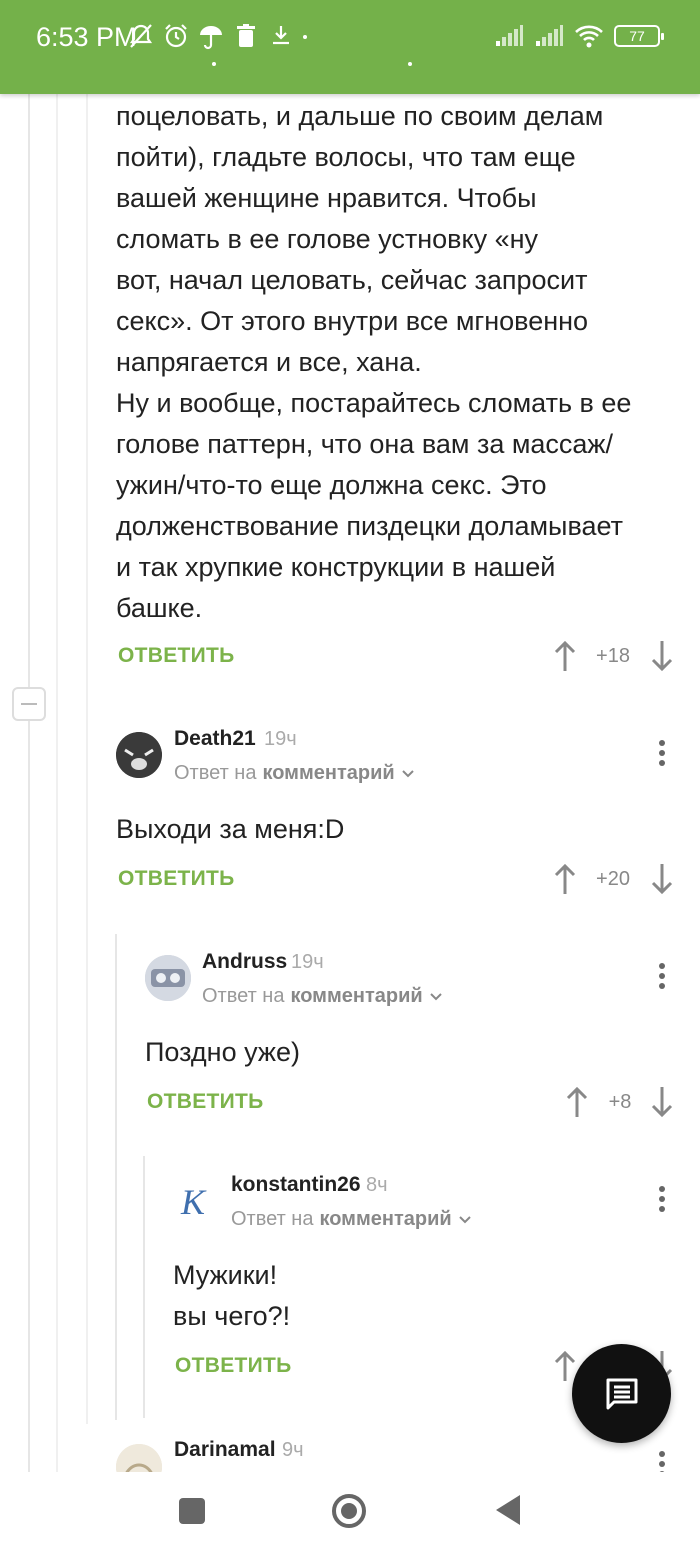 This screenshot has width=700, height=1556. I want to click on comment-username: Death21, so click(215, 739).